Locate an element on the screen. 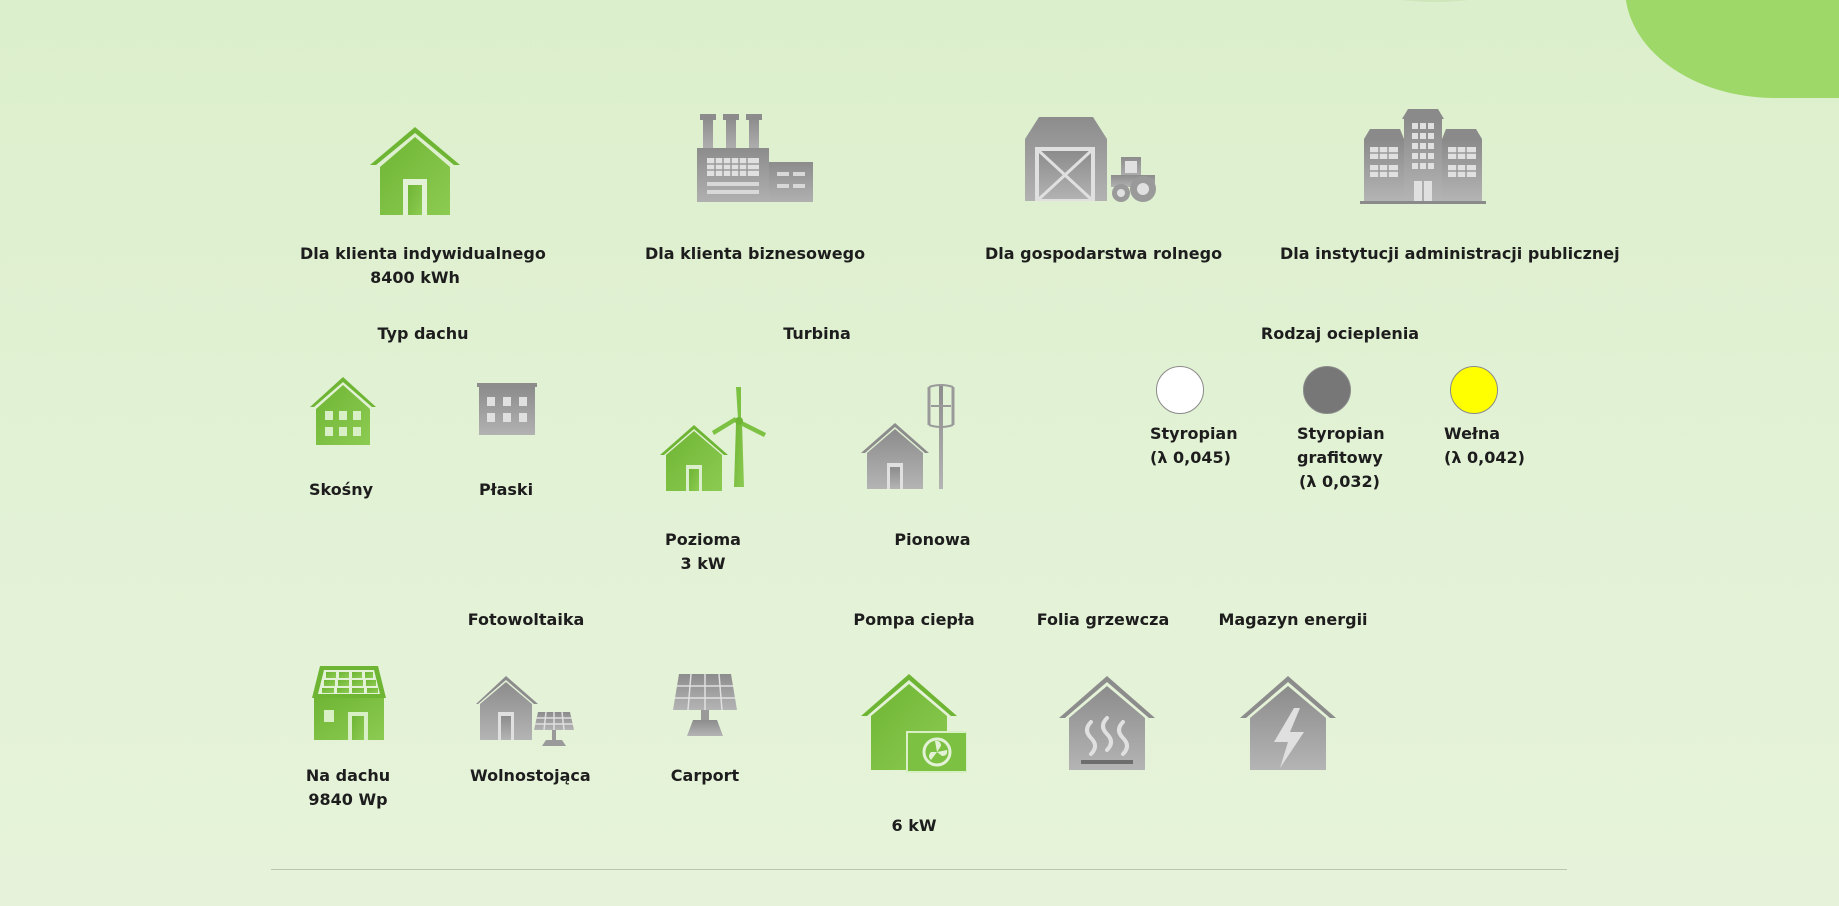  pv-carport-option: Carport is located at coordinates (705, 735).